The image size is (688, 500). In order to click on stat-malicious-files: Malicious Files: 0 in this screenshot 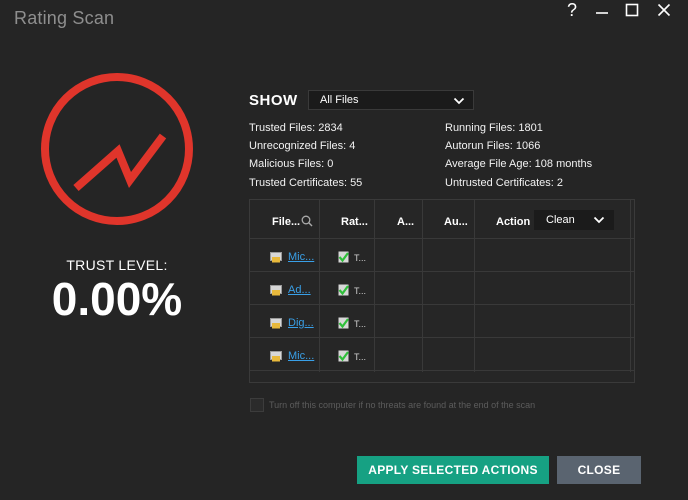, I will do `click(291, 164)`.